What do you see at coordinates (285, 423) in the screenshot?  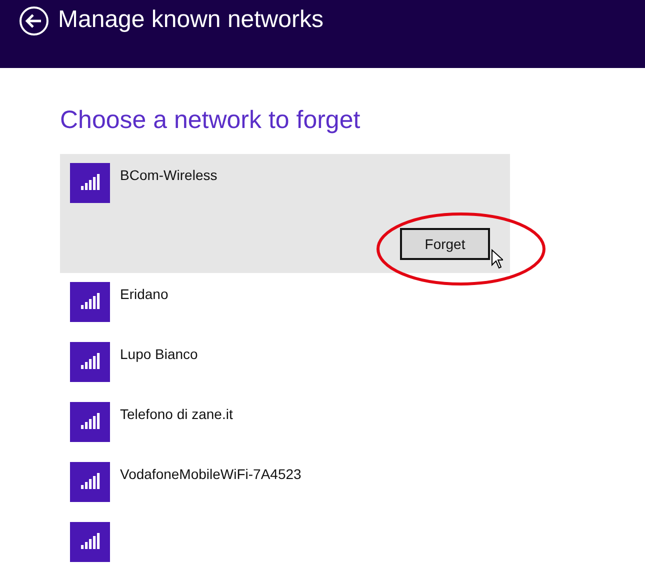 I see `network-item: Telefono di zane.it` at bounding box center [285, 423].